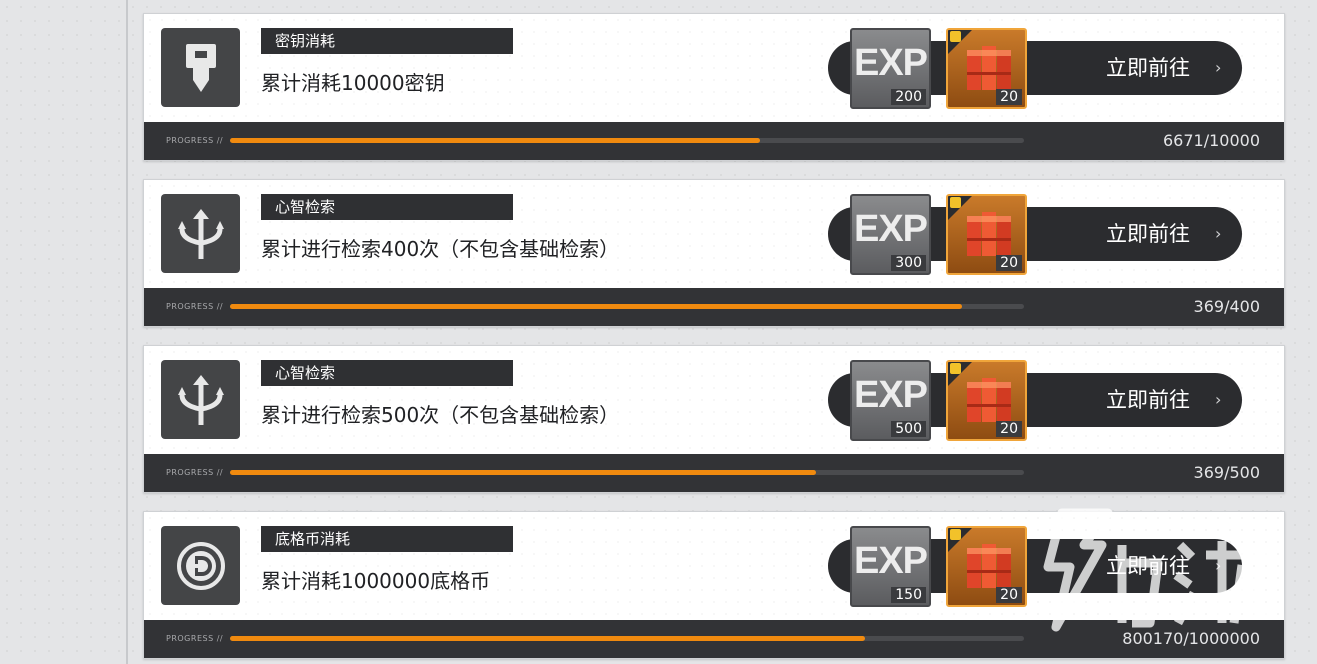 The height and width of the screenshot is (664, 1317). I want to click on task-category: 底格币消耗, so click(387, 539).